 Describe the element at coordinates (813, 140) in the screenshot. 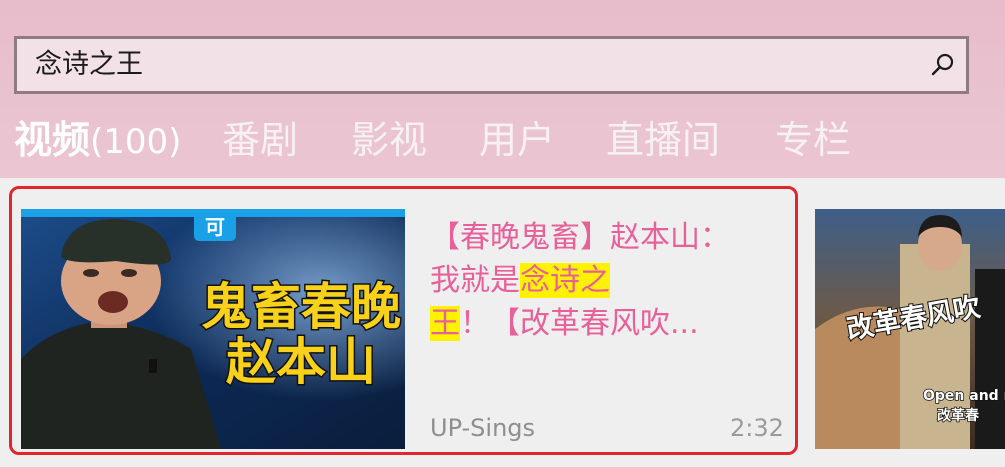

I see `tab-column: 专栏` at that location.